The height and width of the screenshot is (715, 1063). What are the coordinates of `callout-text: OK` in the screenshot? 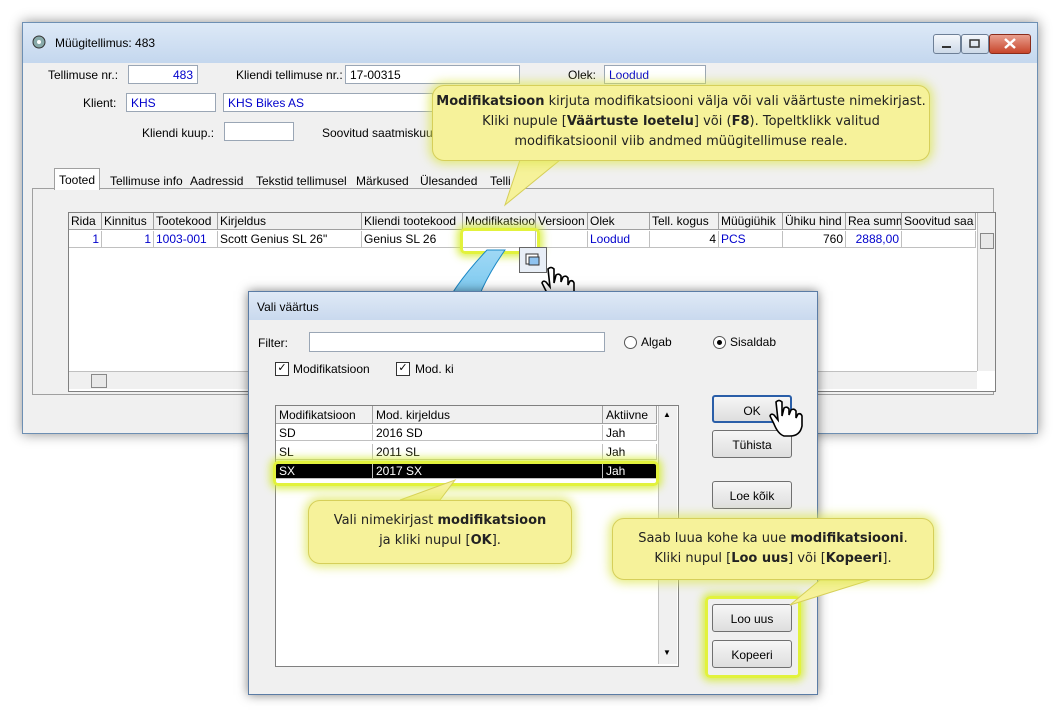 It's located at (481, 540).